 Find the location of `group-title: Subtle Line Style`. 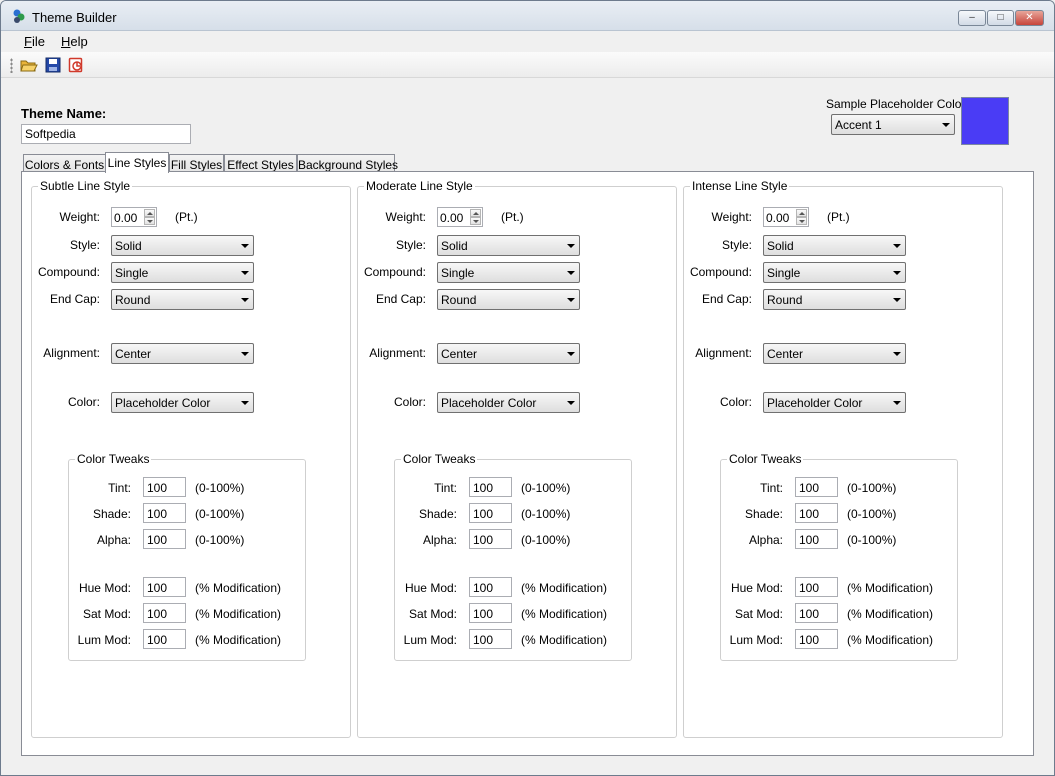

group-title: Subtle Line Style is located at coordinates (85, 186).